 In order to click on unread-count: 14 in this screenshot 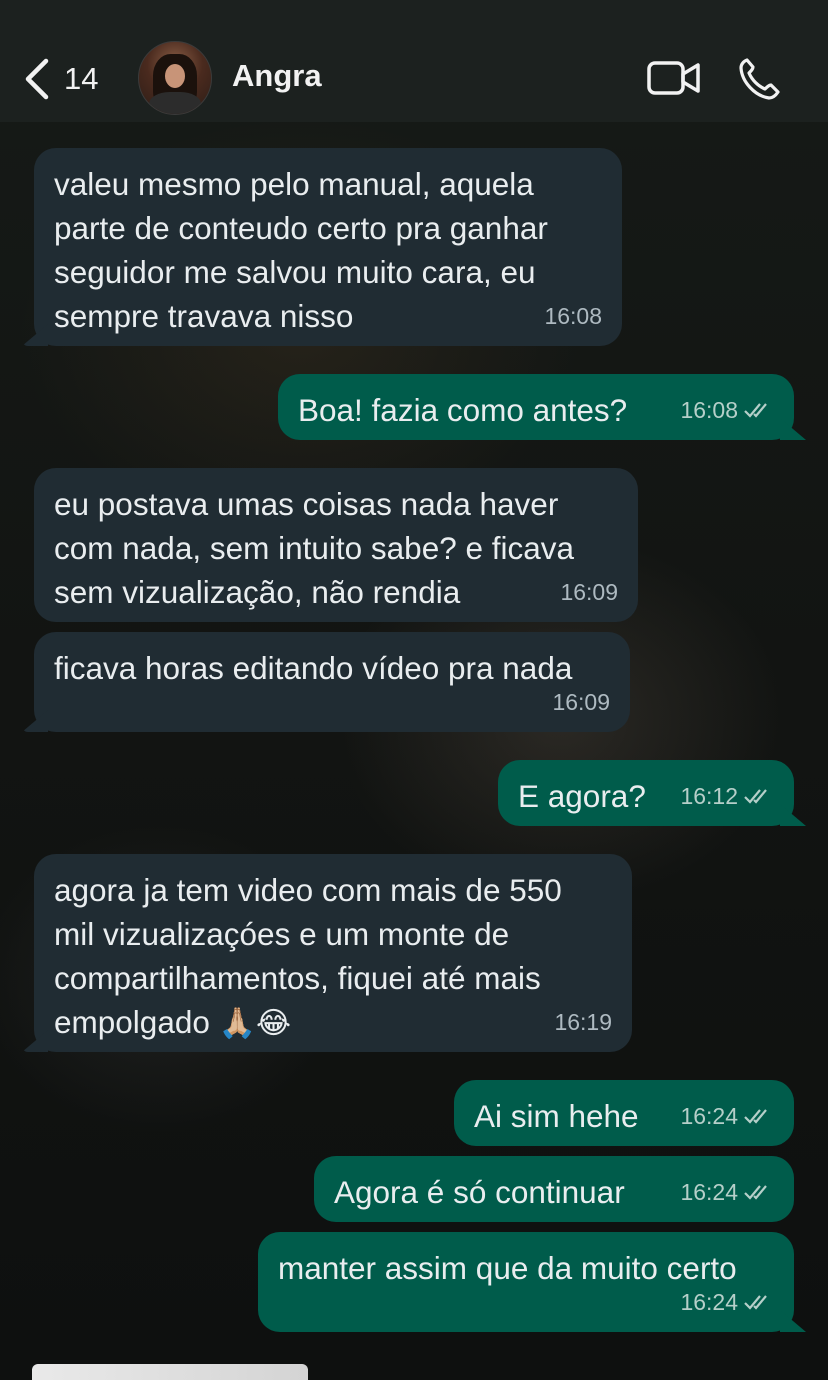, I will do `click(81, 78)`.